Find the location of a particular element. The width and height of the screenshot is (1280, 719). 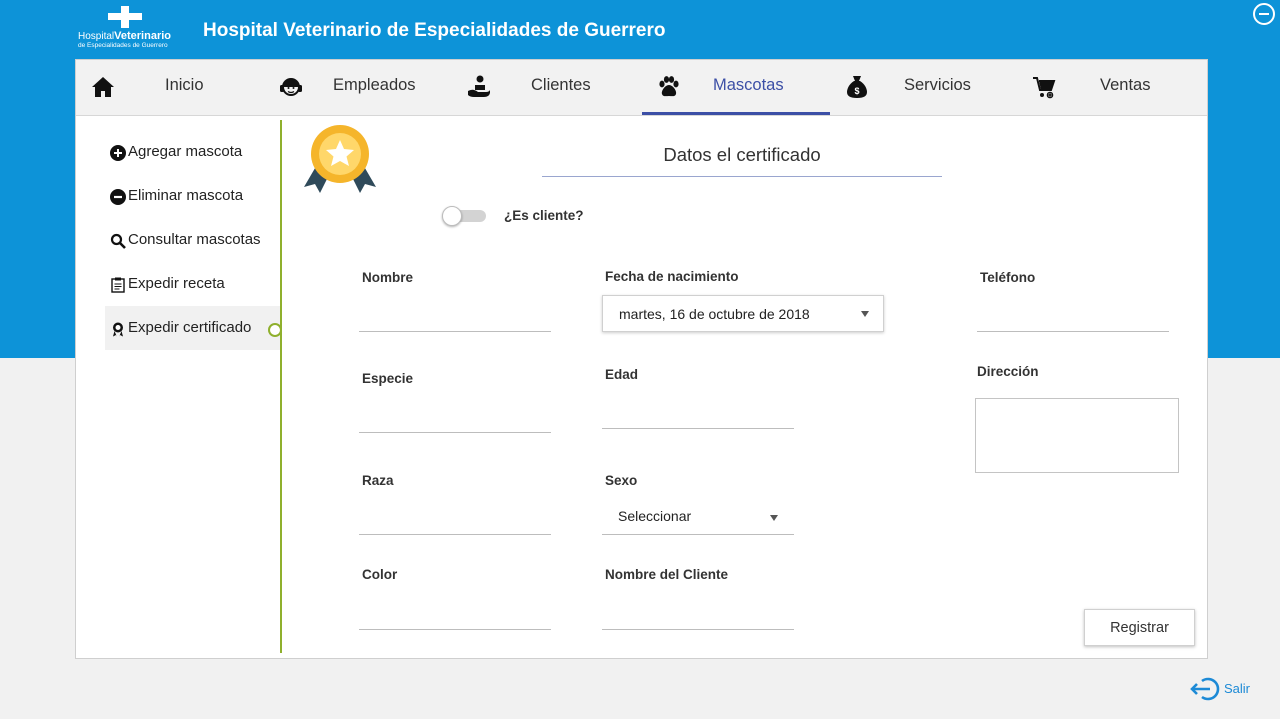

money-bag-icon: $ is located at coordinates (857, 87).